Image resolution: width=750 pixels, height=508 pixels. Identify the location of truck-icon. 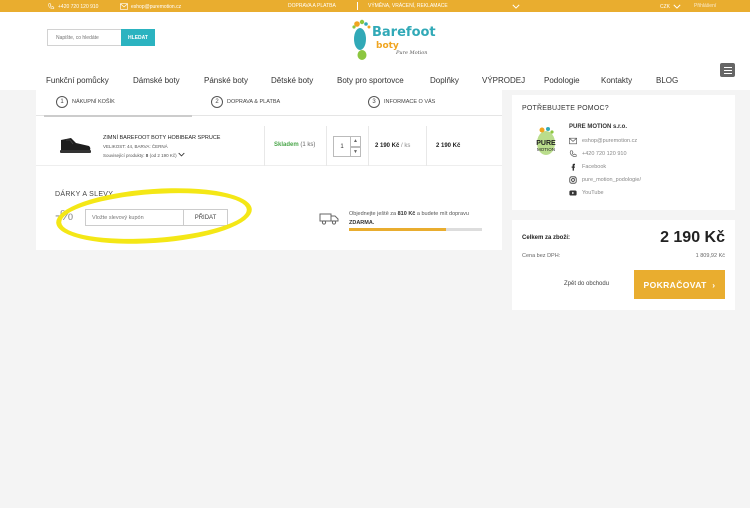
(329, 219).